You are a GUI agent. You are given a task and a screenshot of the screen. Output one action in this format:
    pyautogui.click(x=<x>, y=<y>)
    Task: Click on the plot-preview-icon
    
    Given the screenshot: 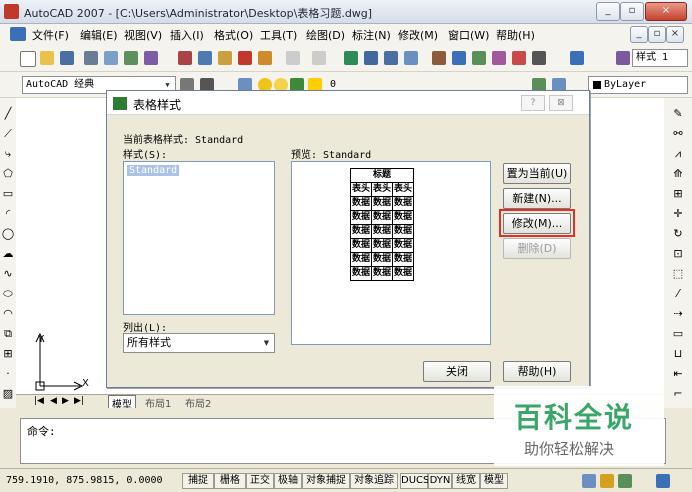 What is the action you would take?
    pyautogui.click(x=111, y=58)
    